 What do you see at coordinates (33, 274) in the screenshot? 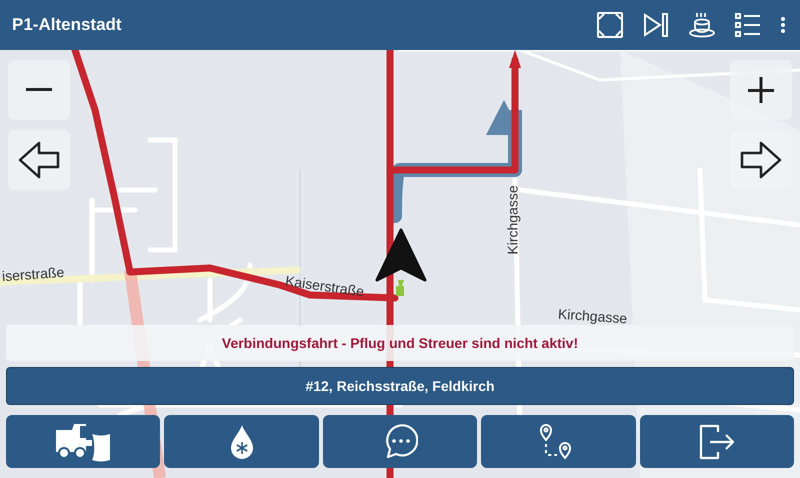
I see `street-label: iserstraße` at bounding box center [33, 274].